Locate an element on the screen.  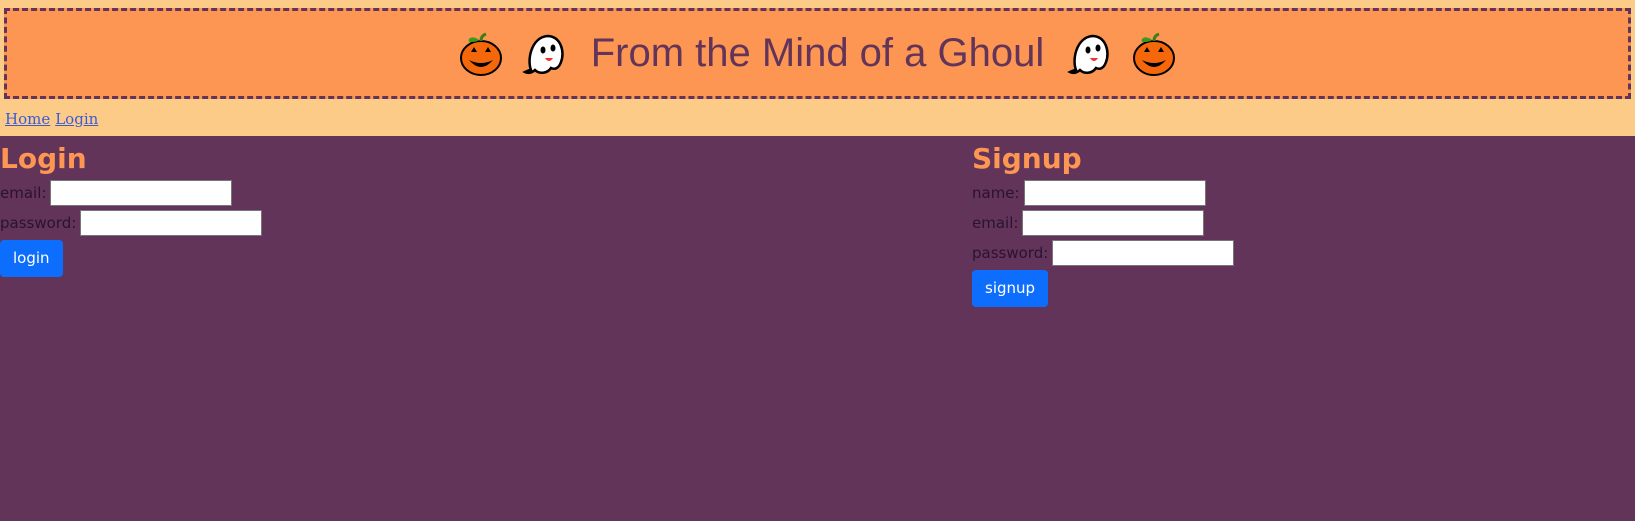
nav-bar: Home Login is located at coordinates (54, 119).